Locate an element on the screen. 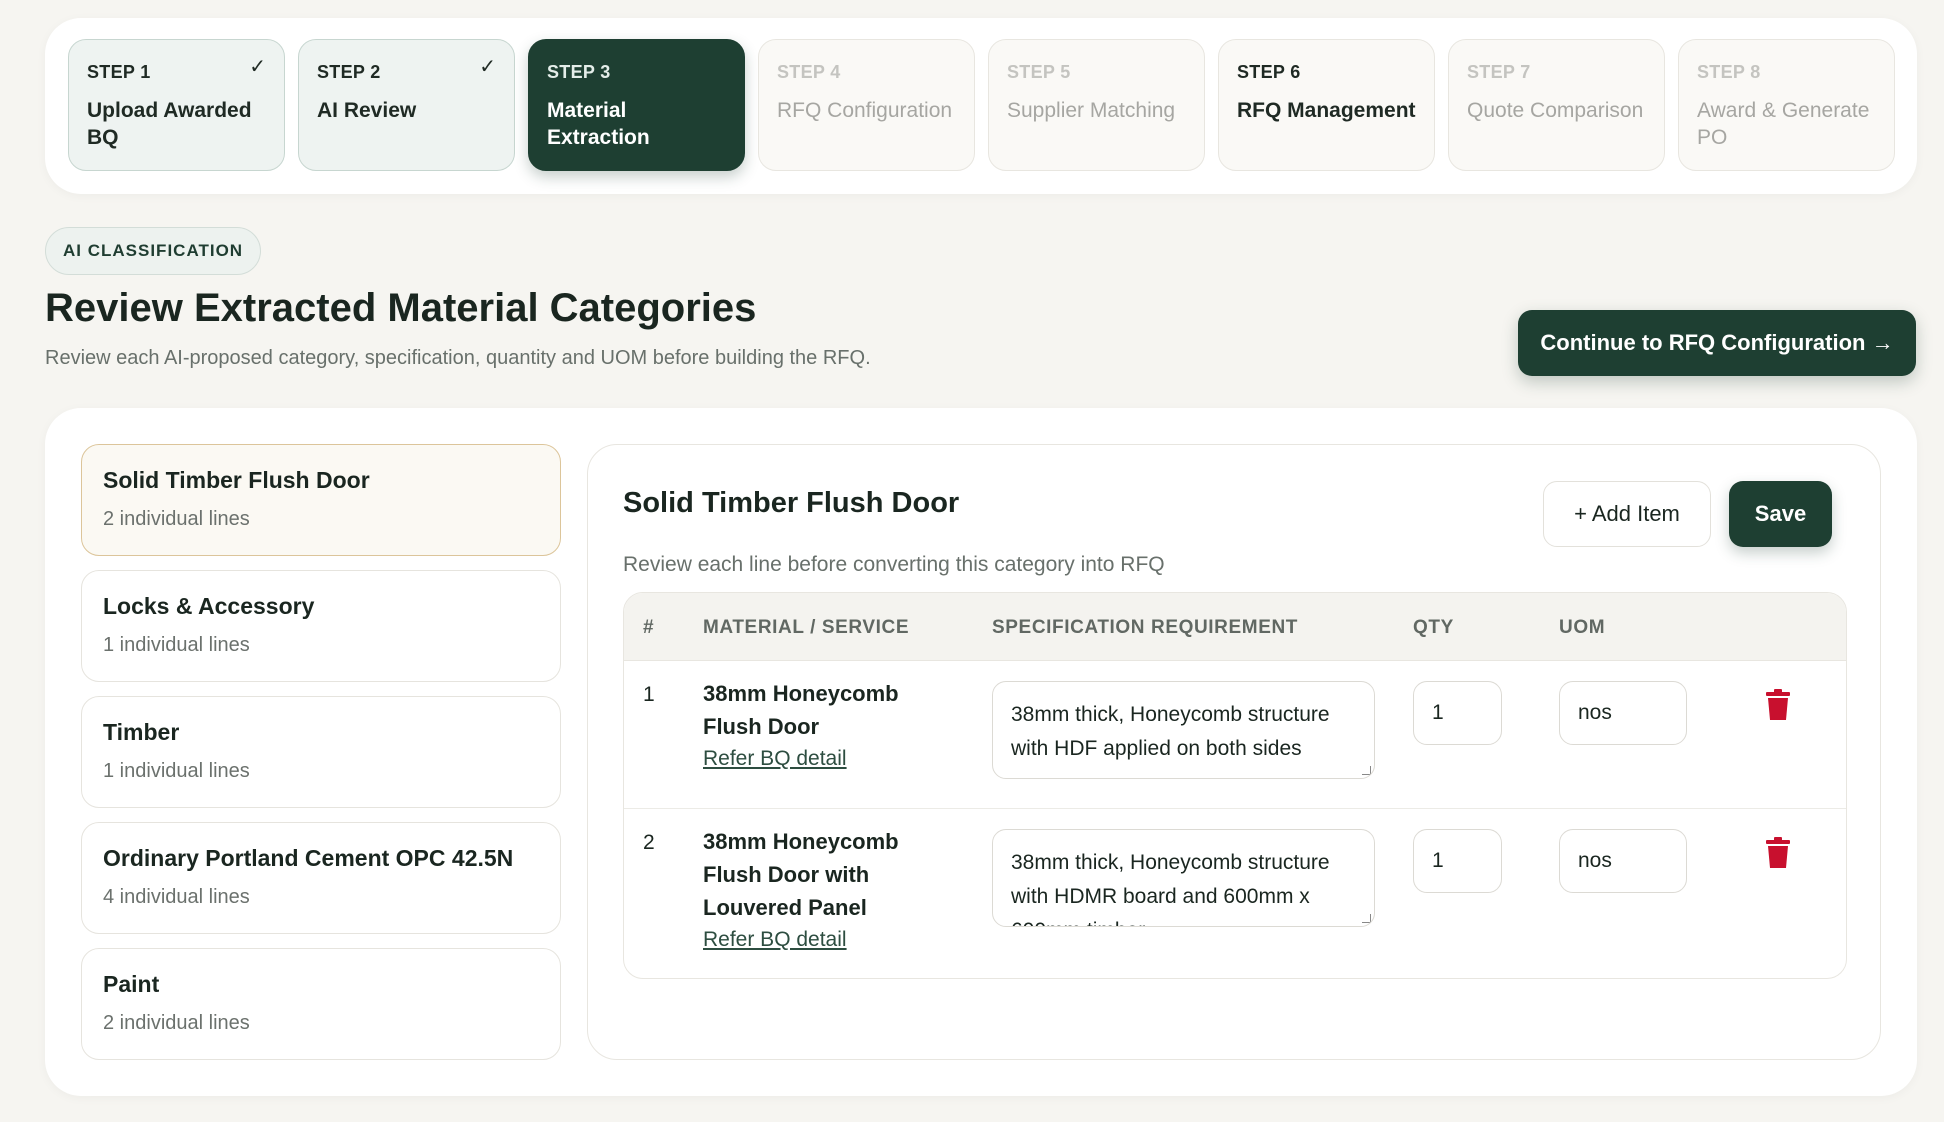  column-header-material: MATERIAL / SERVICE is located at coordinates (806, 627).